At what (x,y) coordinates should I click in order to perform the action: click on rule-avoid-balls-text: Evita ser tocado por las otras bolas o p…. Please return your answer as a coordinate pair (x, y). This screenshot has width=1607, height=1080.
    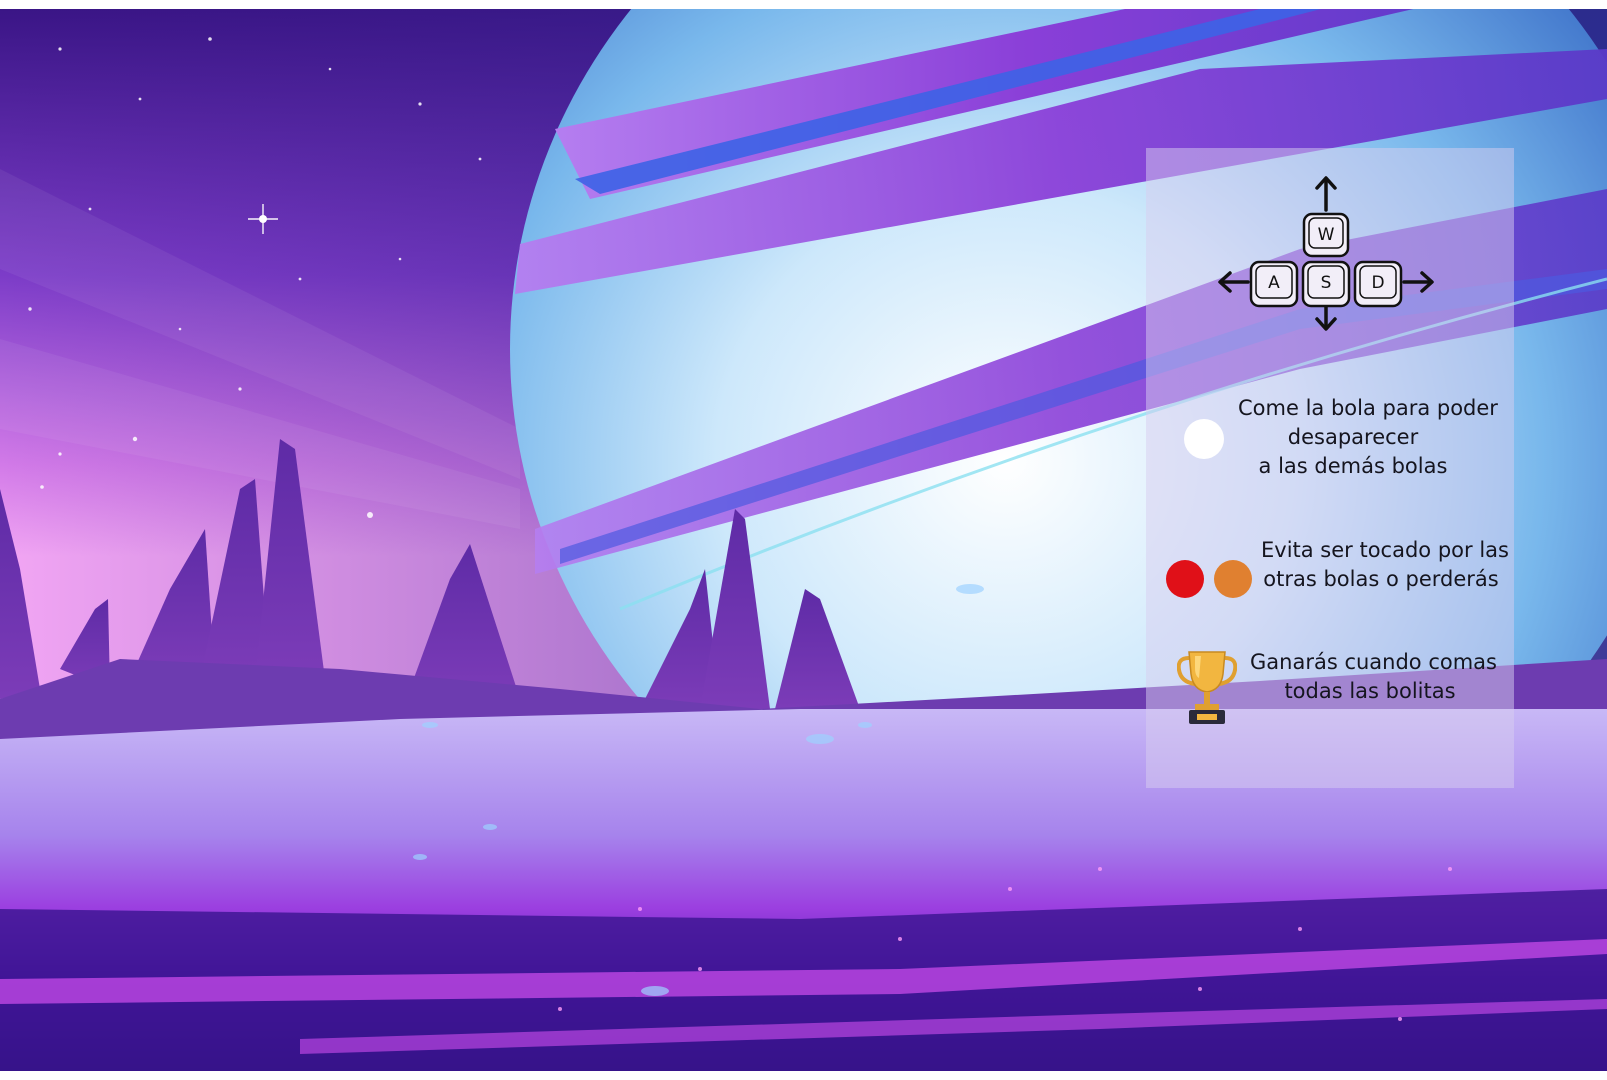
    Looking at the image, I should click on (1385, 564).